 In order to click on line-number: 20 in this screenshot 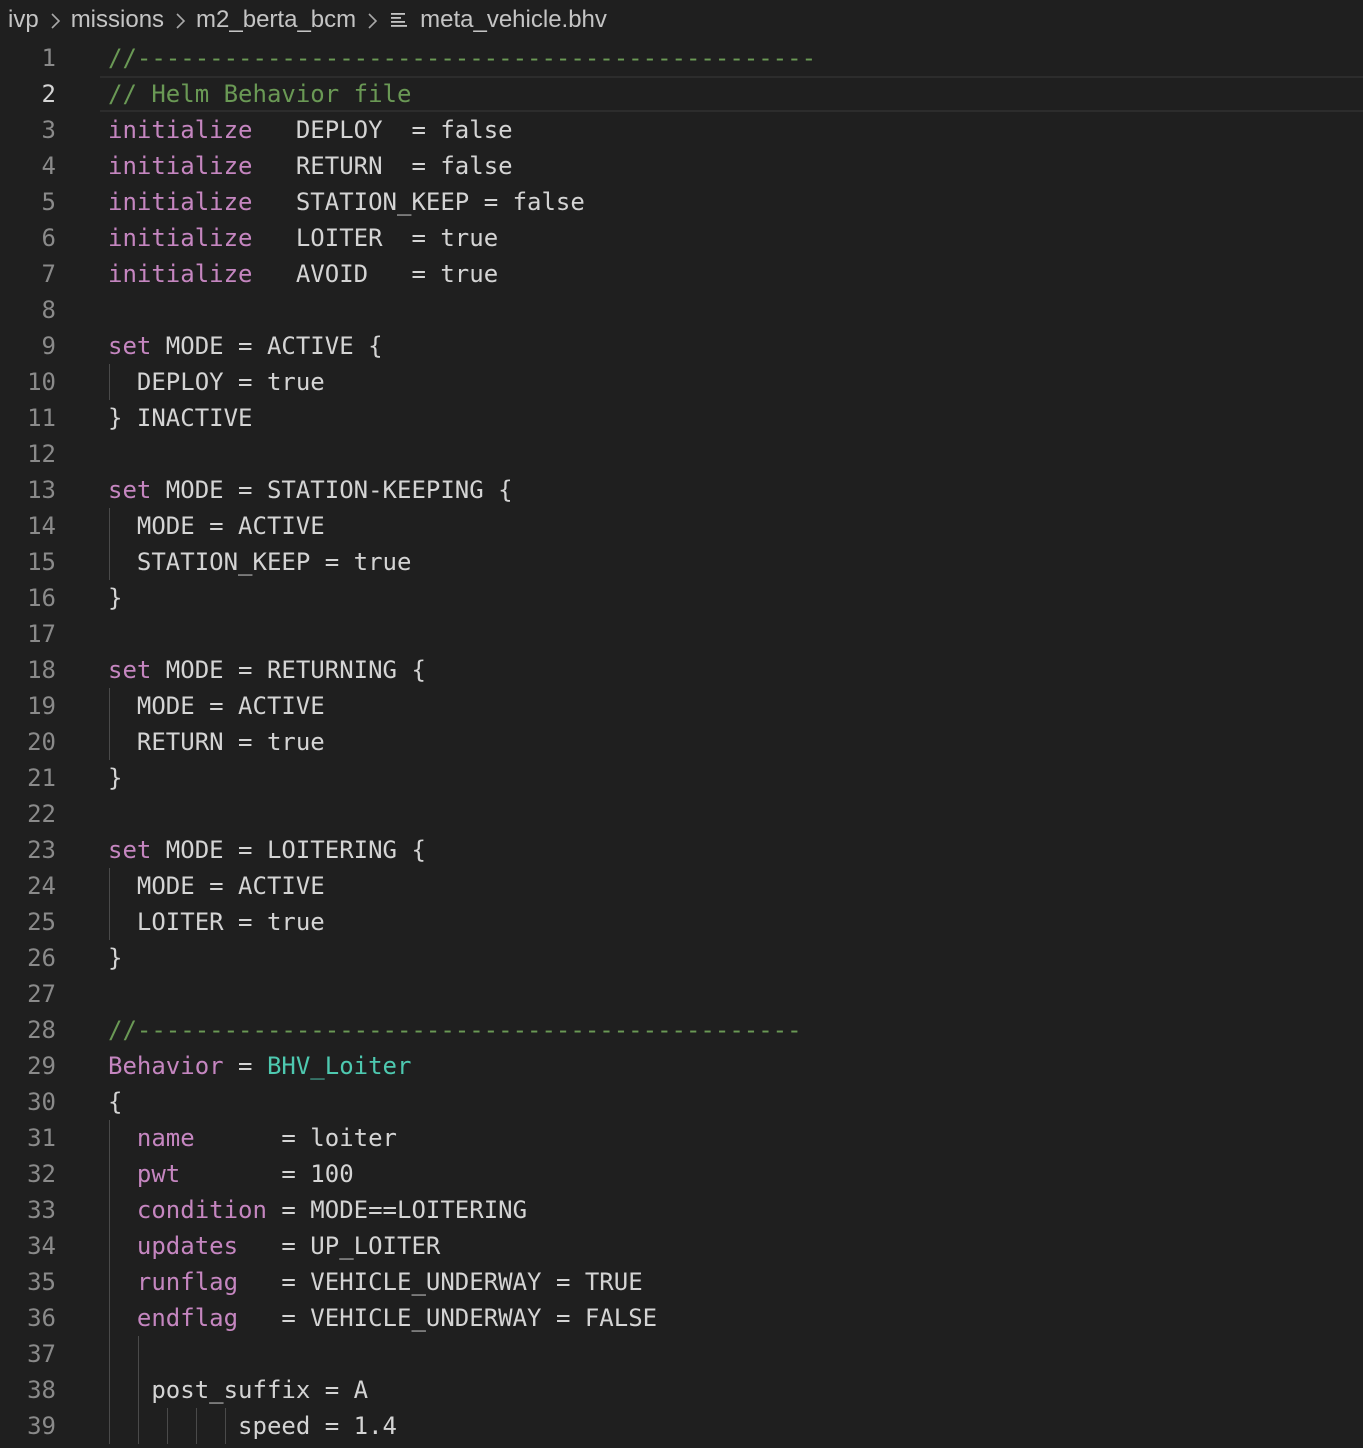, I will do `click(41, 742)`.